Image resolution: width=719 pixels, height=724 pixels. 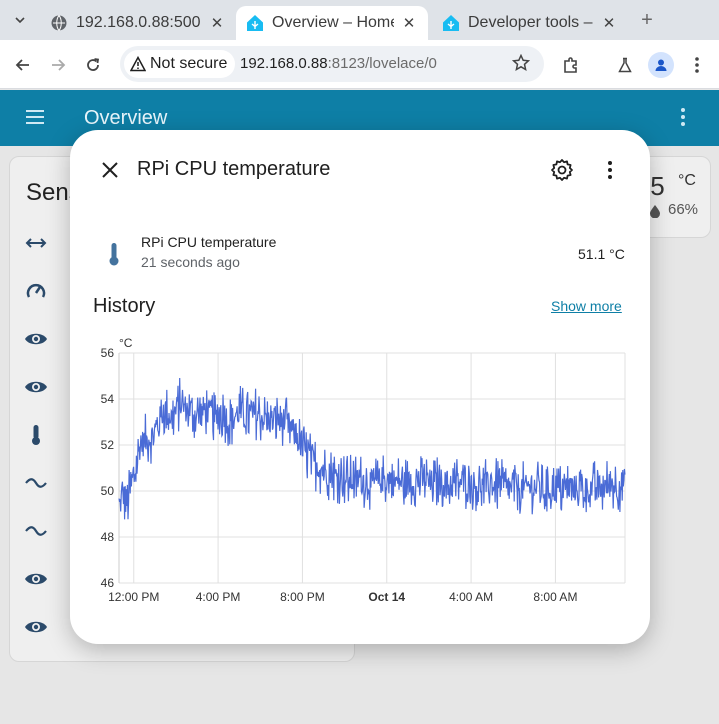 What do you see at coordinates (625, 65) in the screenshot?
I see `labs-flask-icon` at bounding box center [625, 65].